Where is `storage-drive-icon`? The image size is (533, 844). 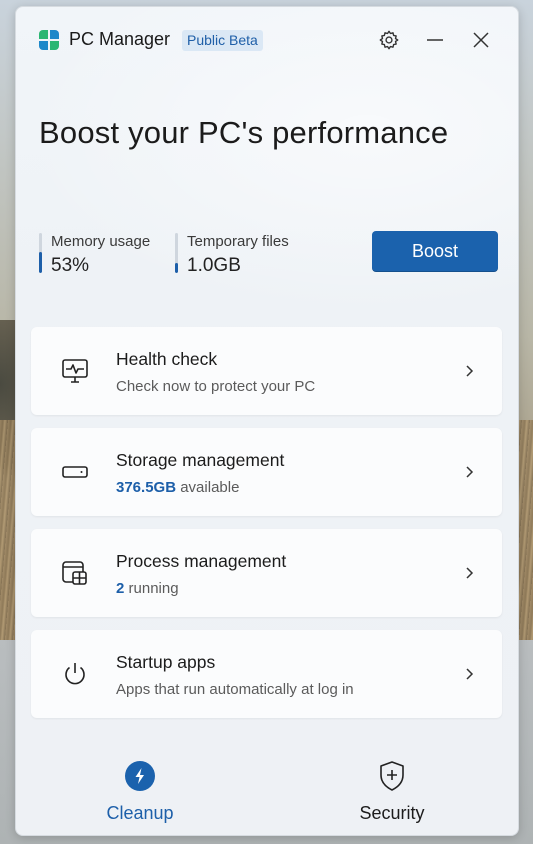 storage-drive-icon is located at coordinates (75, 472).